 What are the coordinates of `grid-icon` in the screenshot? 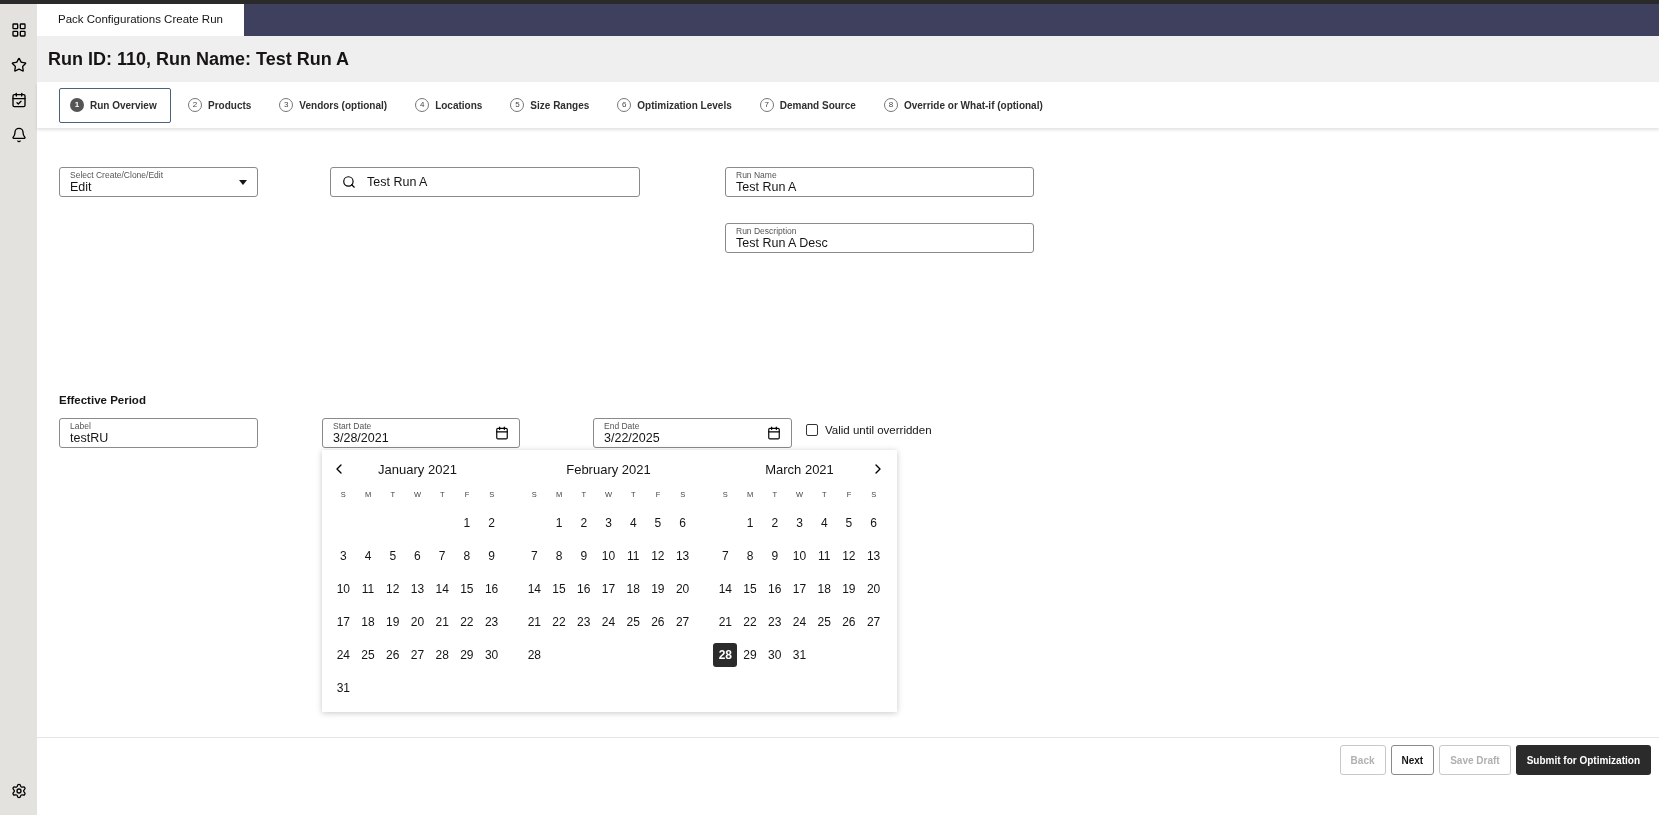 It's located at (18, 30).